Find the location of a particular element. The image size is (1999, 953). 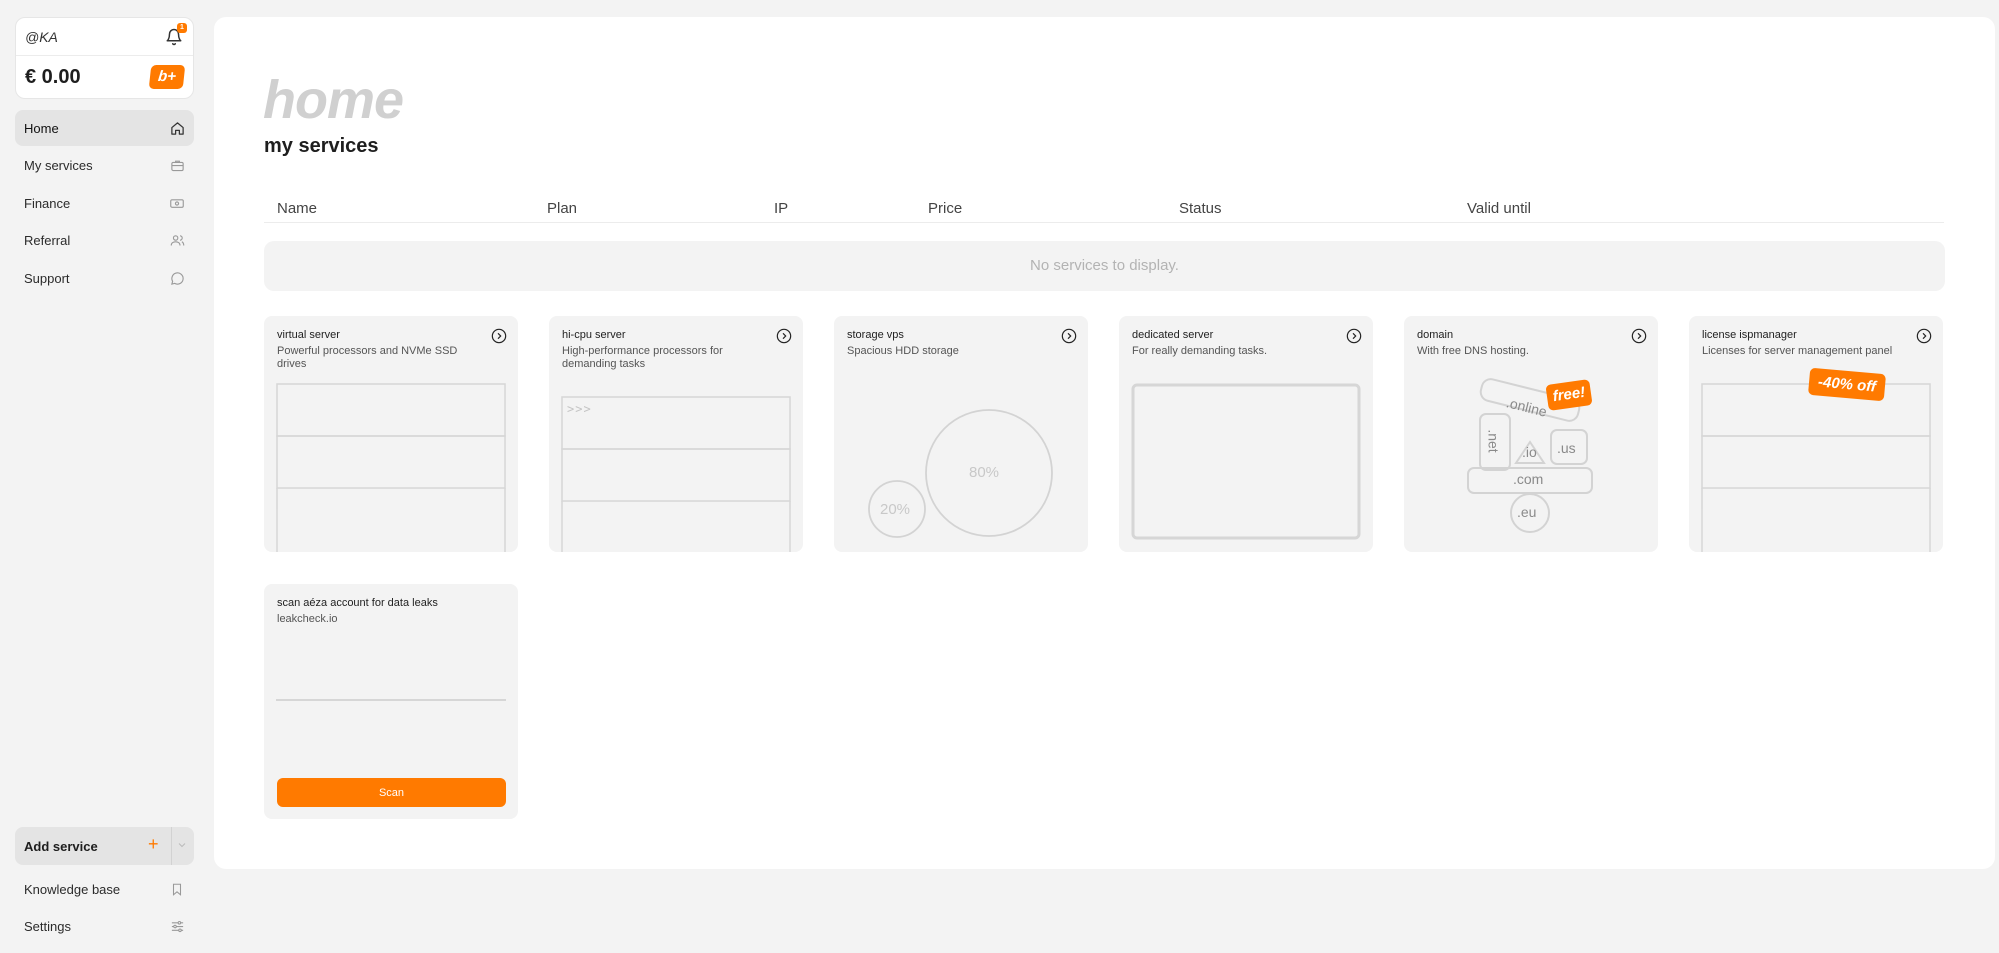

bookmark-icon is located at coordinates (177, 889).